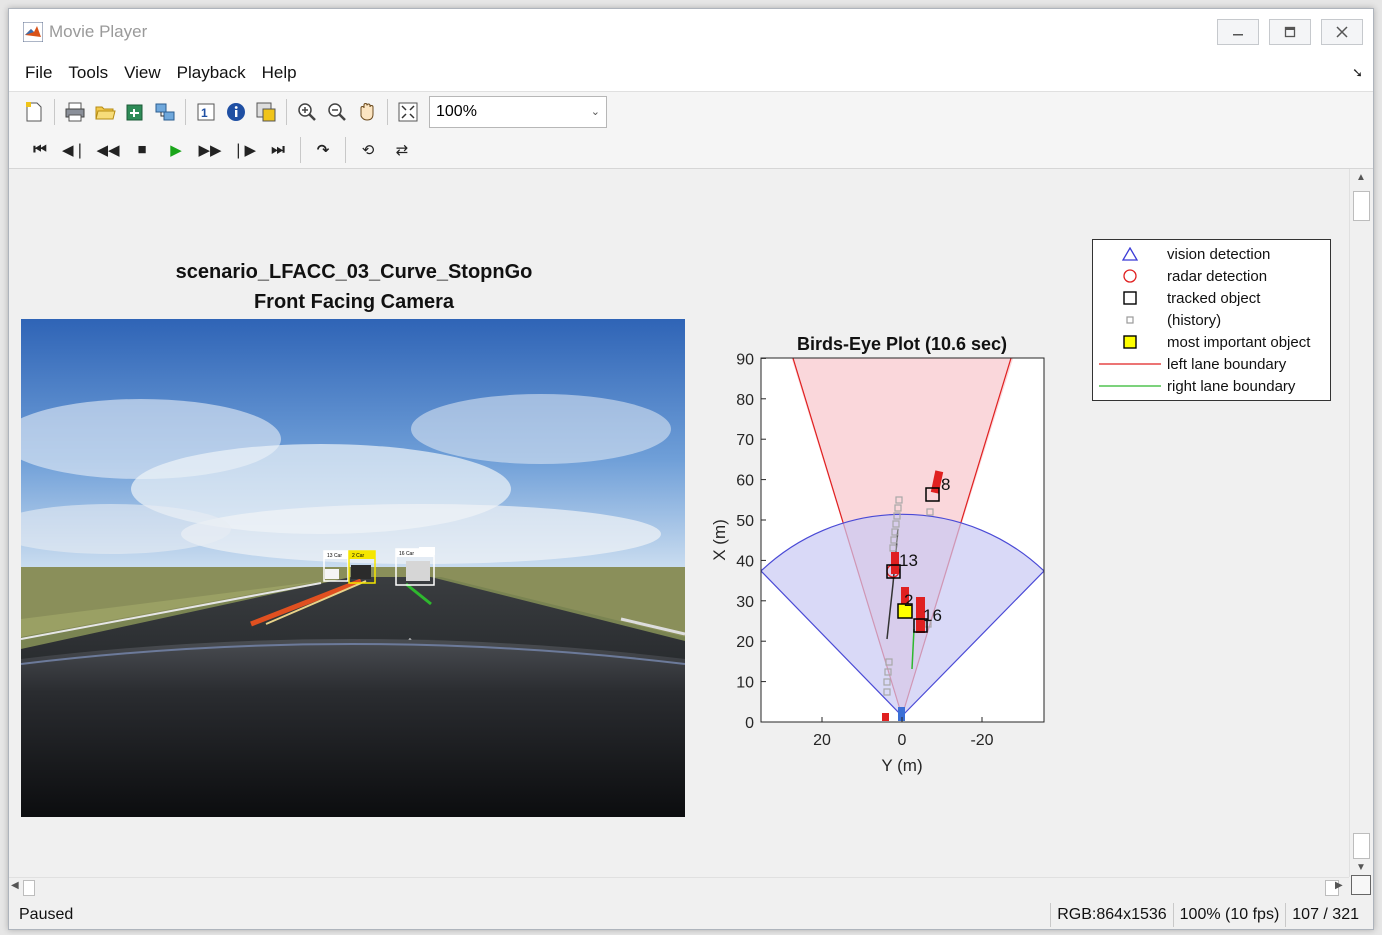 This screenshot has height=935, width=1382. What do you see at coordinates (1238, 32) in the screenshot?
I see `minimize-button` at bounding box center [1238, 32].